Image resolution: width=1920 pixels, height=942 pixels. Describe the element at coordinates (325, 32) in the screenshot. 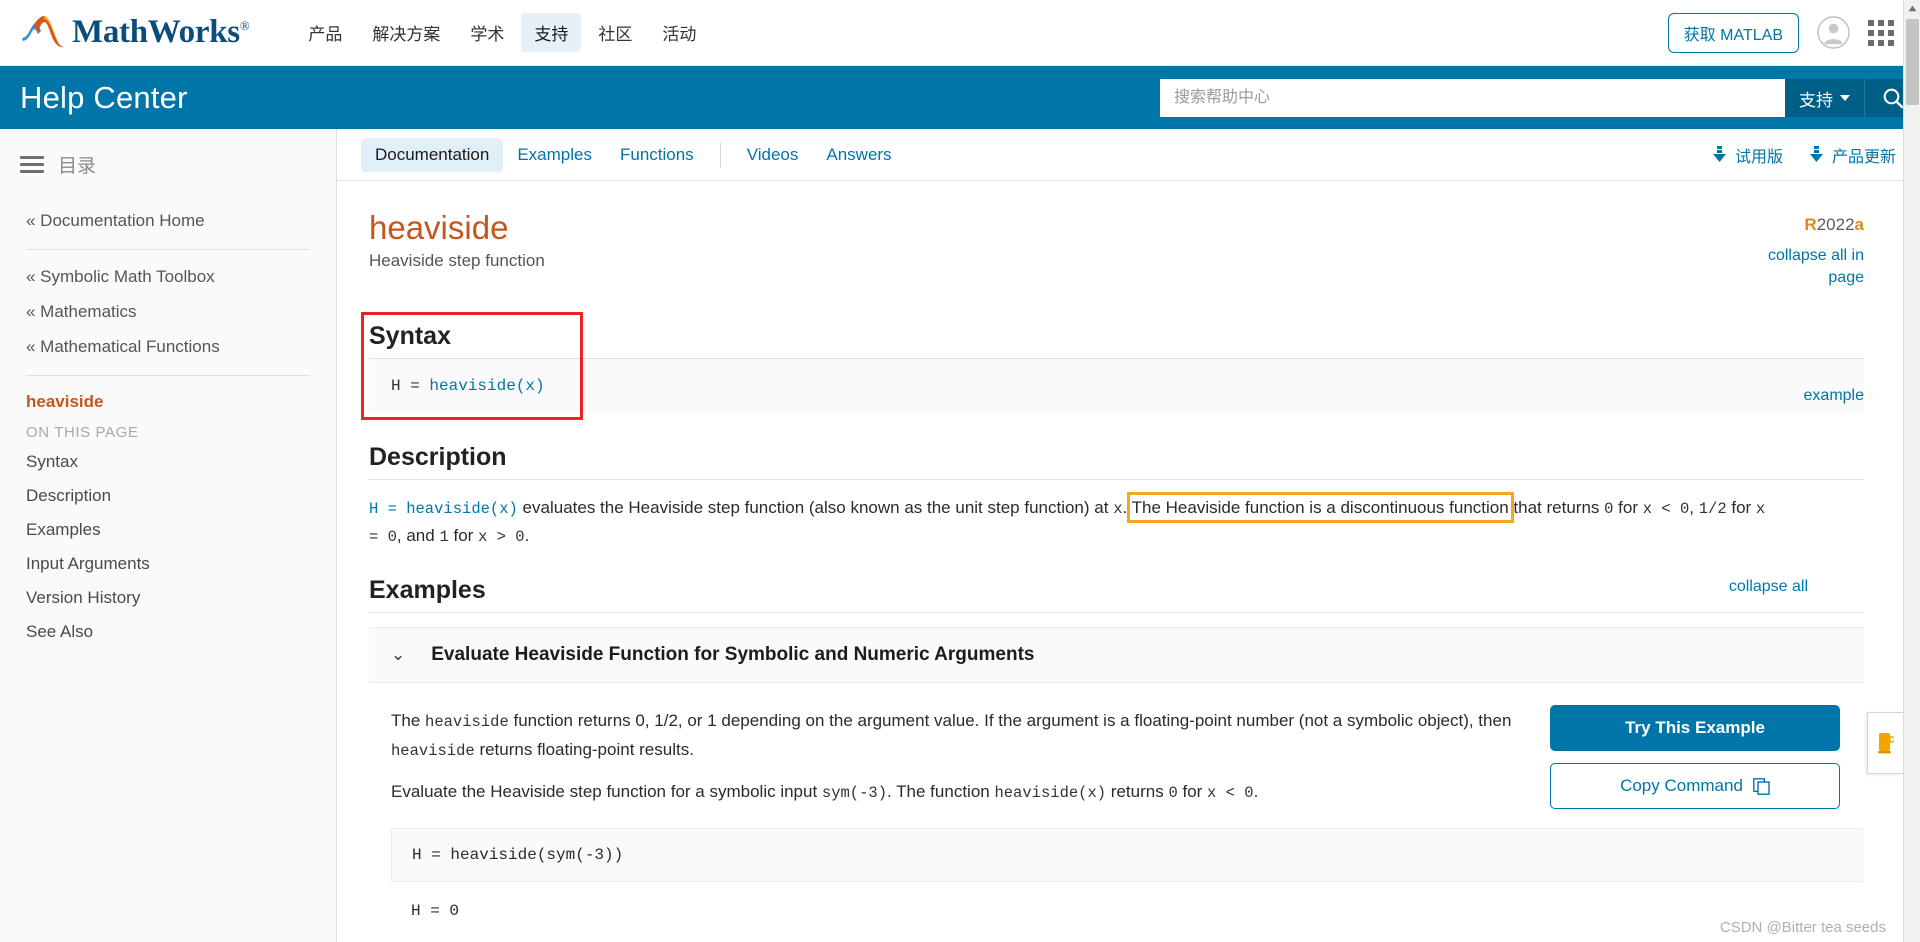

I see `nav-item-products: 产品` at that location.